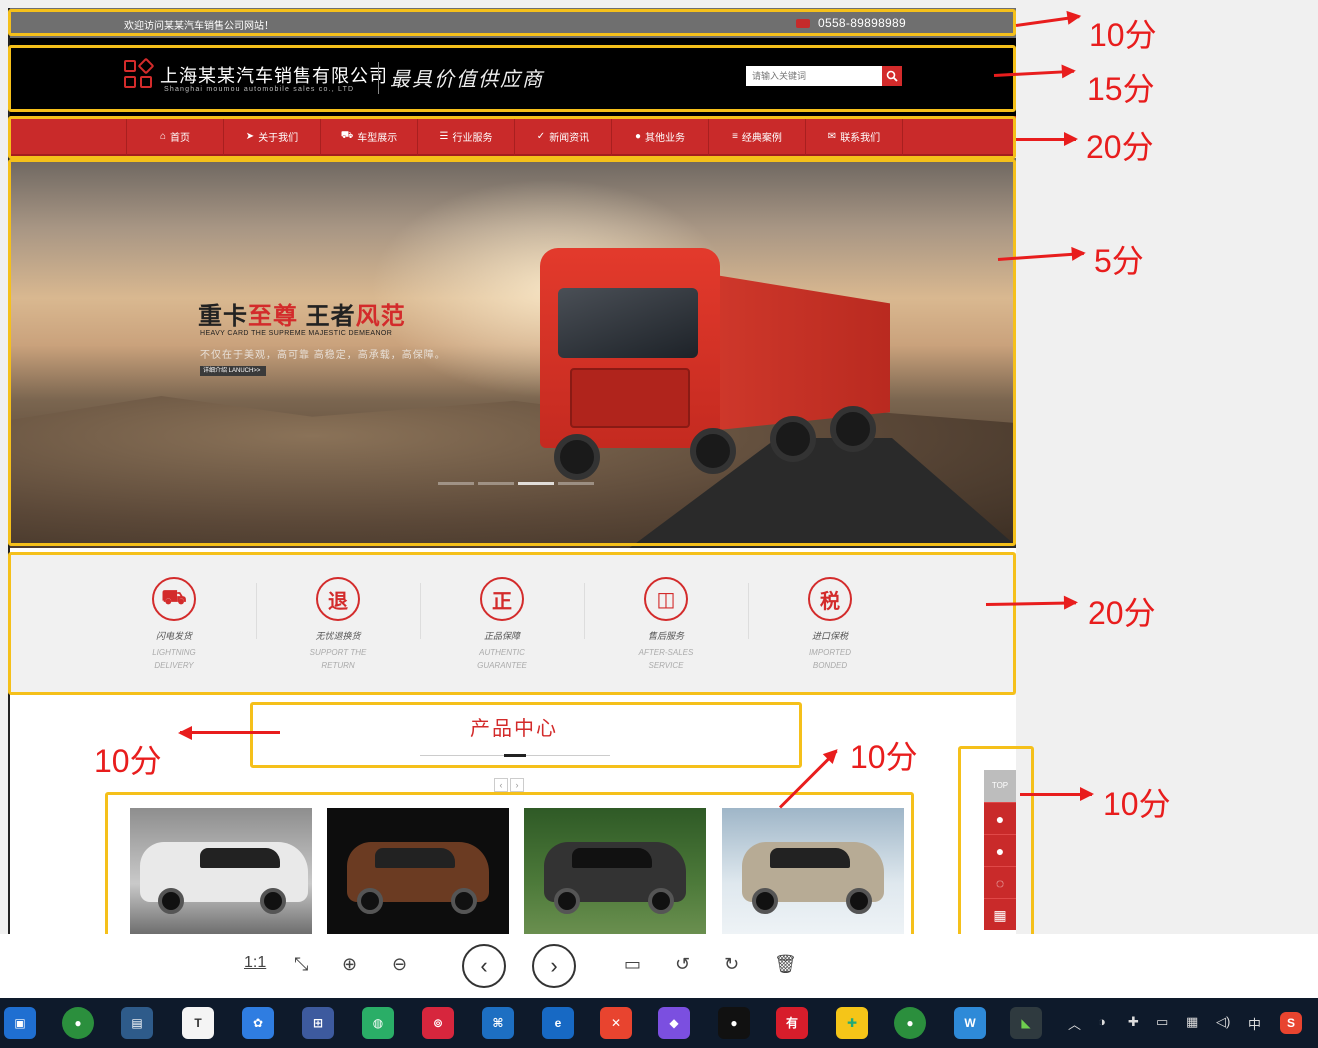  Describe the element at coordinates (198, 1023) in the screenshot. I see `app-icon: T` at that location.